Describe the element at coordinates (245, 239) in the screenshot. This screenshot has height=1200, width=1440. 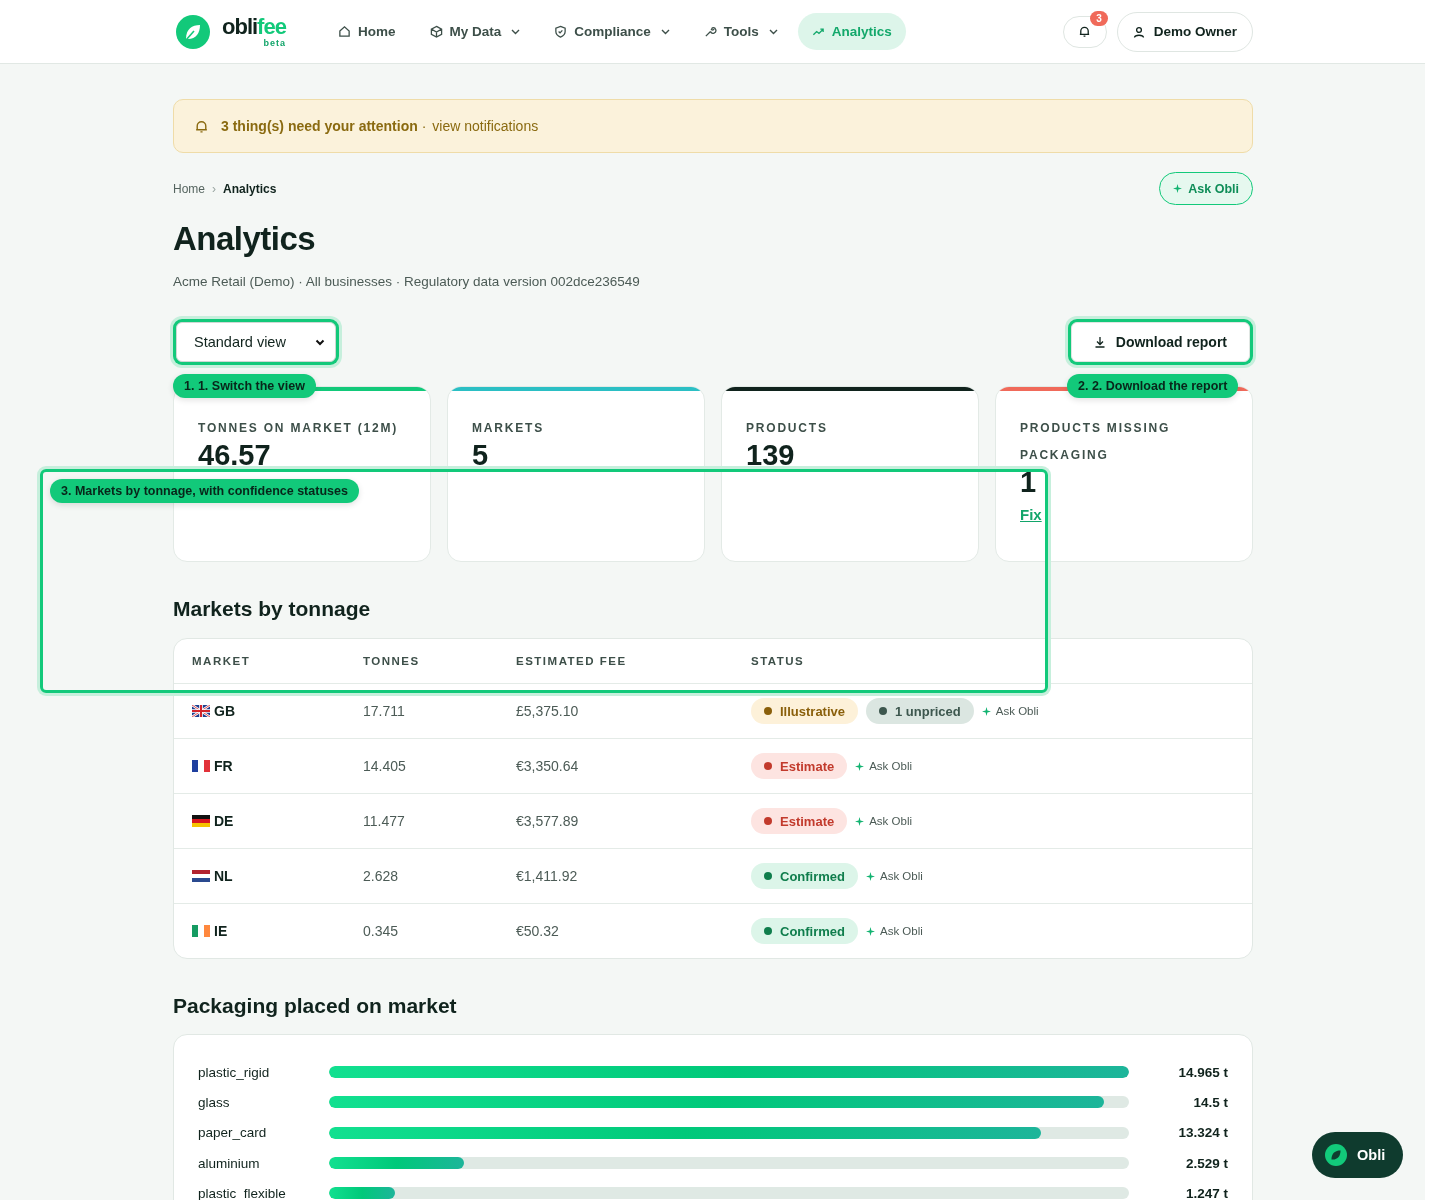
I see `page-title: Analytics` at that location.